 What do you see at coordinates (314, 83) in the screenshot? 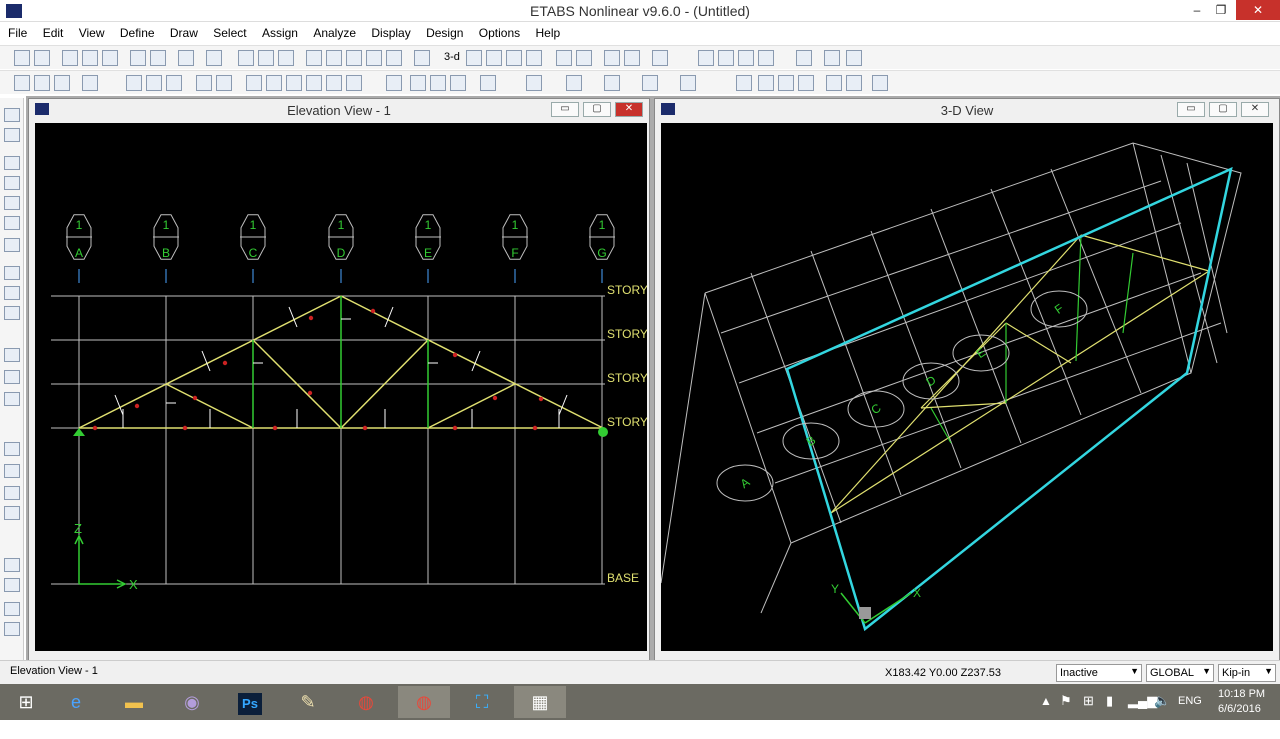
I see `show-section-cut-icon` at bounding box center [314, 83].